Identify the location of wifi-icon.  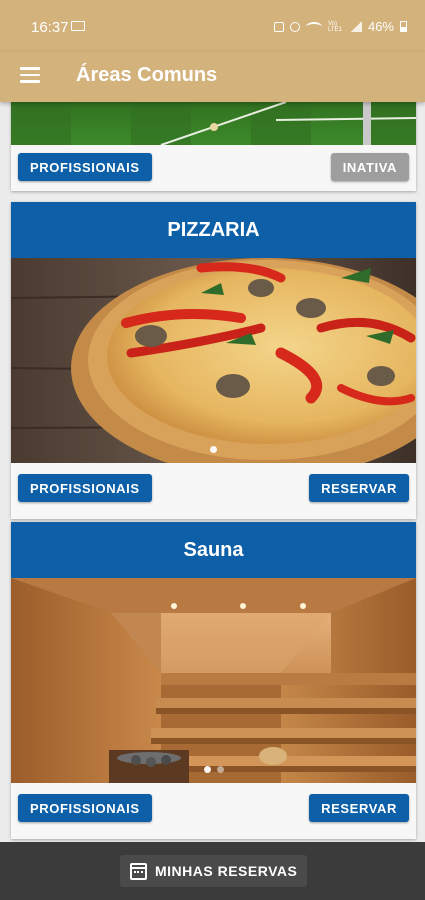
(313, 26).